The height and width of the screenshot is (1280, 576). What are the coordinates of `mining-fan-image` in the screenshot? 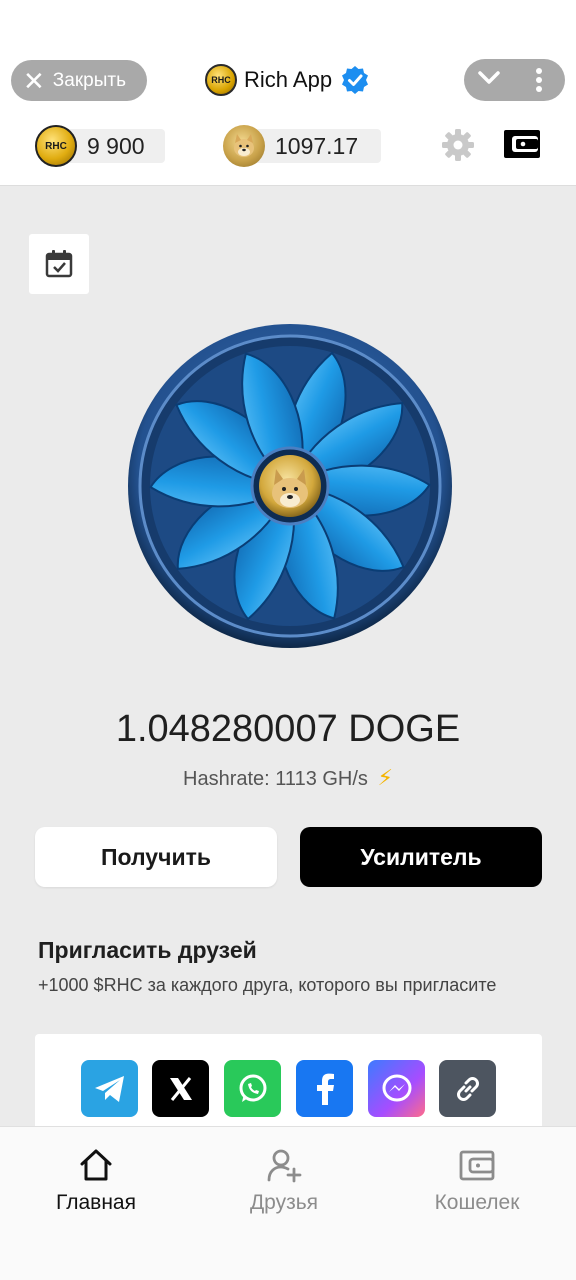 It's located at (290, 486).